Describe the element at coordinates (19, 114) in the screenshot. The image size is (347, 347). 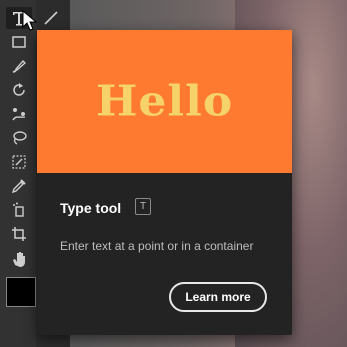
I see `puppet-warp-tool-icon` at that location.